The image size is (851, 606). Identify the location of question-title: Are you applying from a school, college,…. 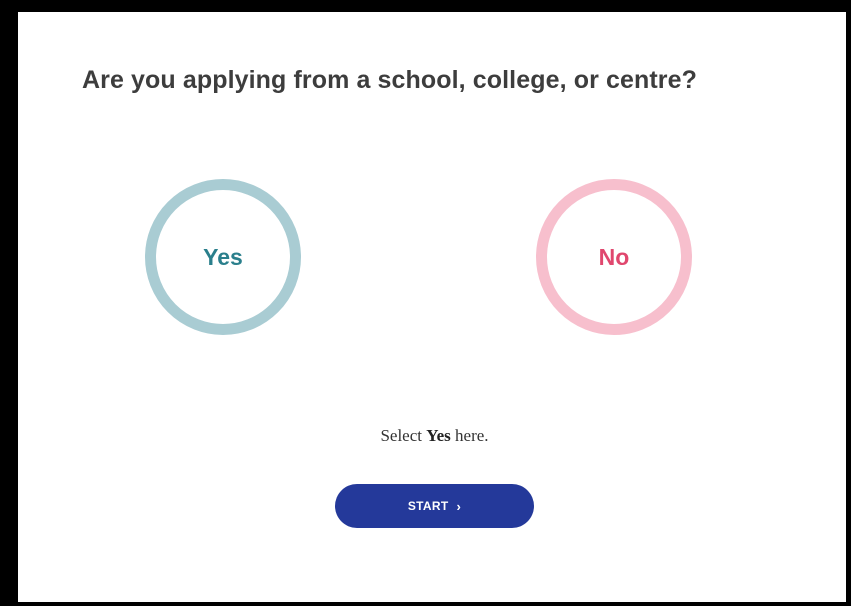
(389, 80).